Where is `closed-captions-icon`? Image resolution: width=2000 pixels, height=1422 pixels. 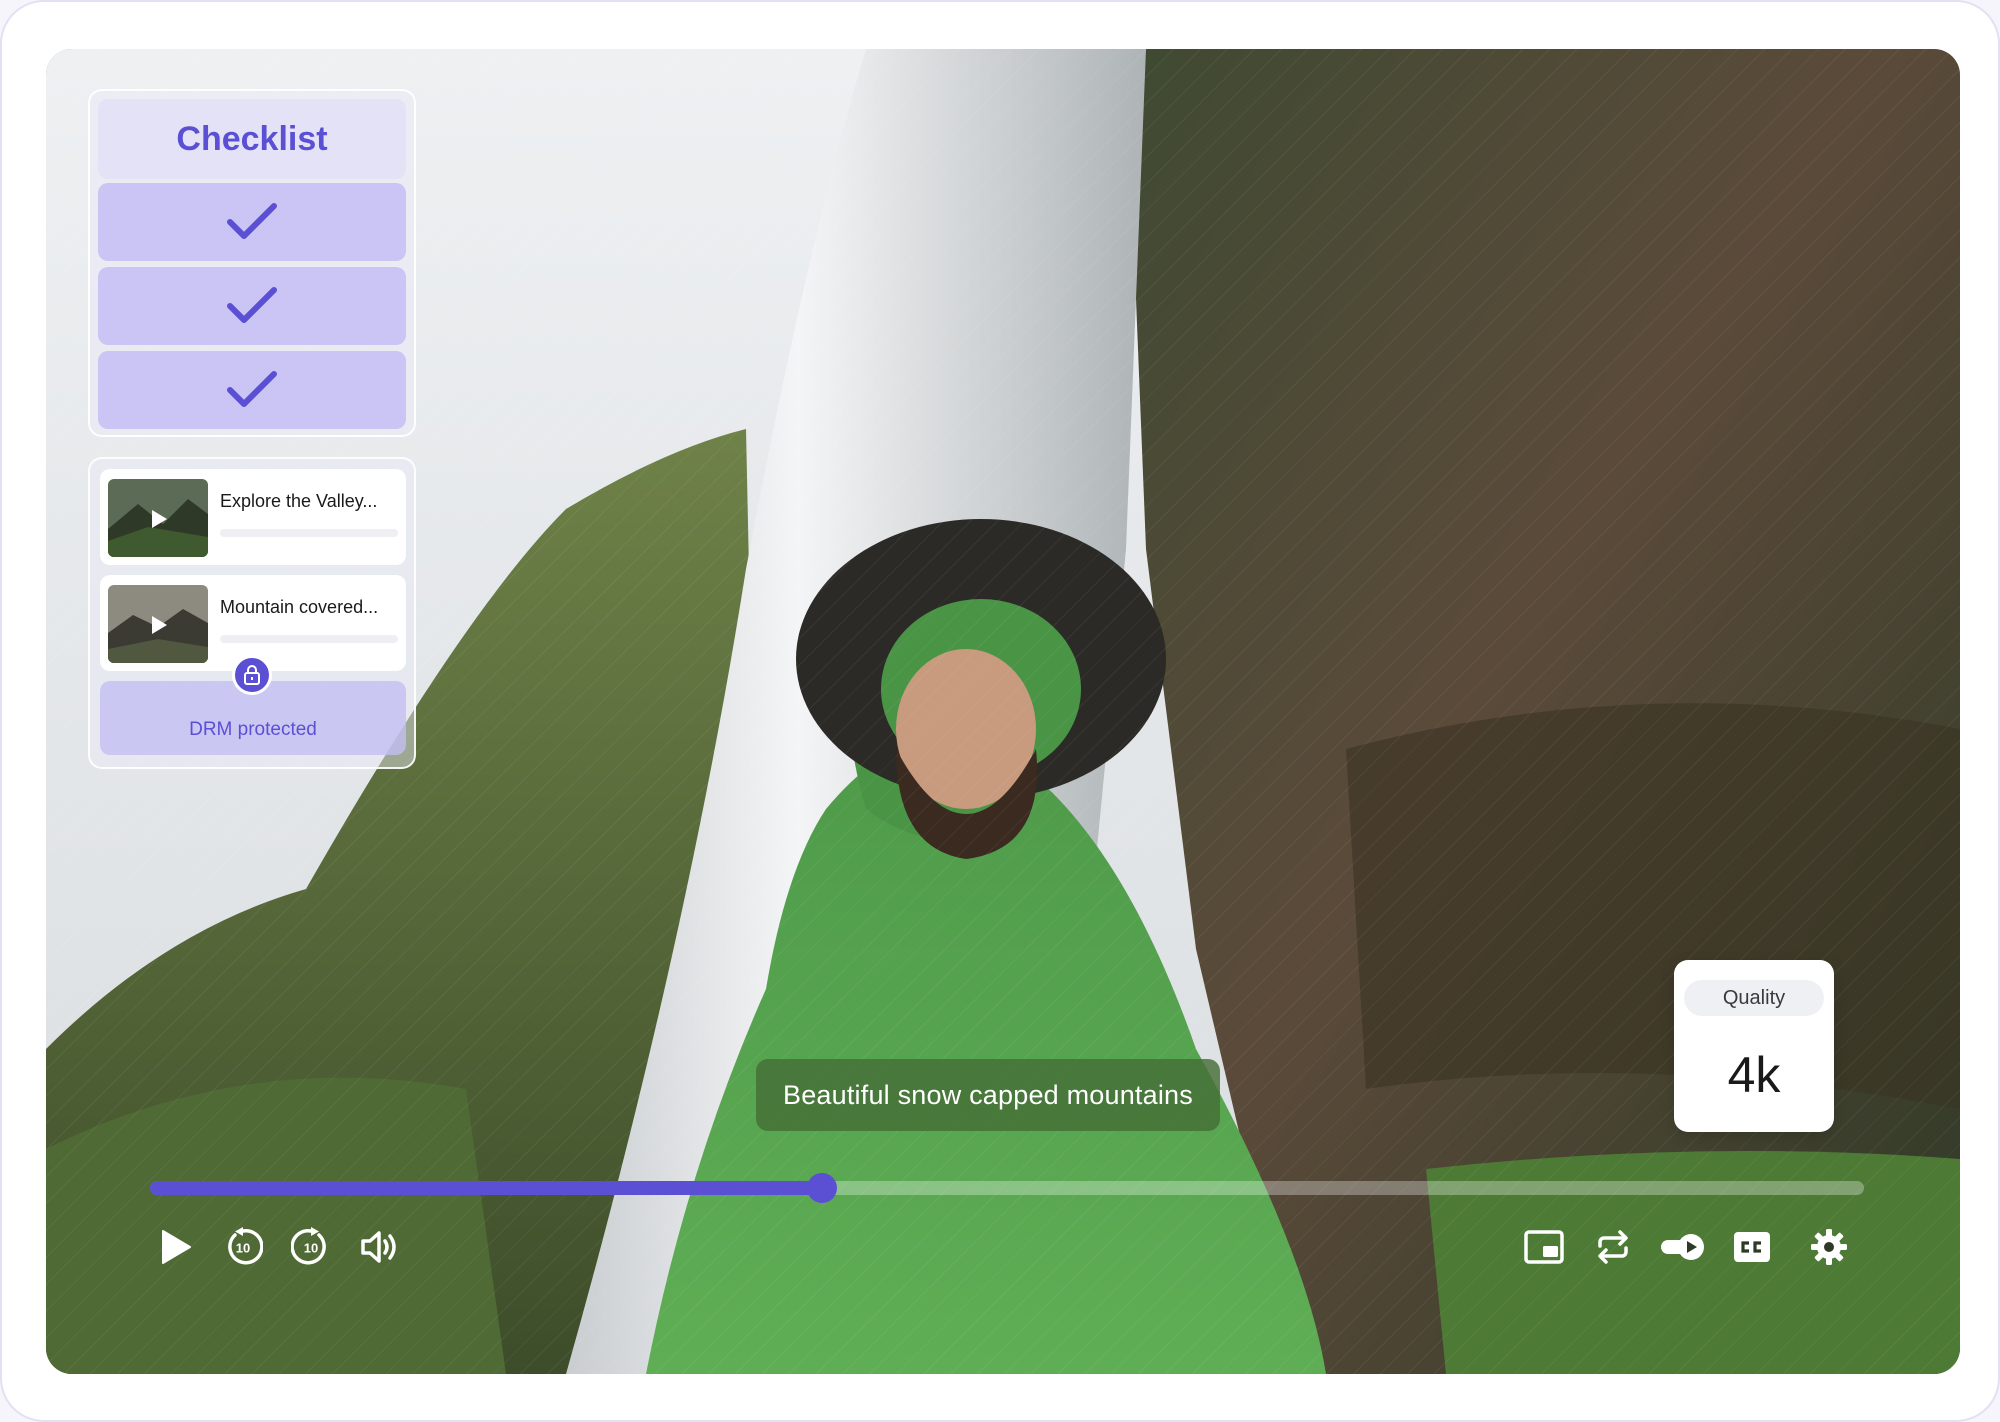 closed-captions-icon is located at coordinates (1752, 1247).